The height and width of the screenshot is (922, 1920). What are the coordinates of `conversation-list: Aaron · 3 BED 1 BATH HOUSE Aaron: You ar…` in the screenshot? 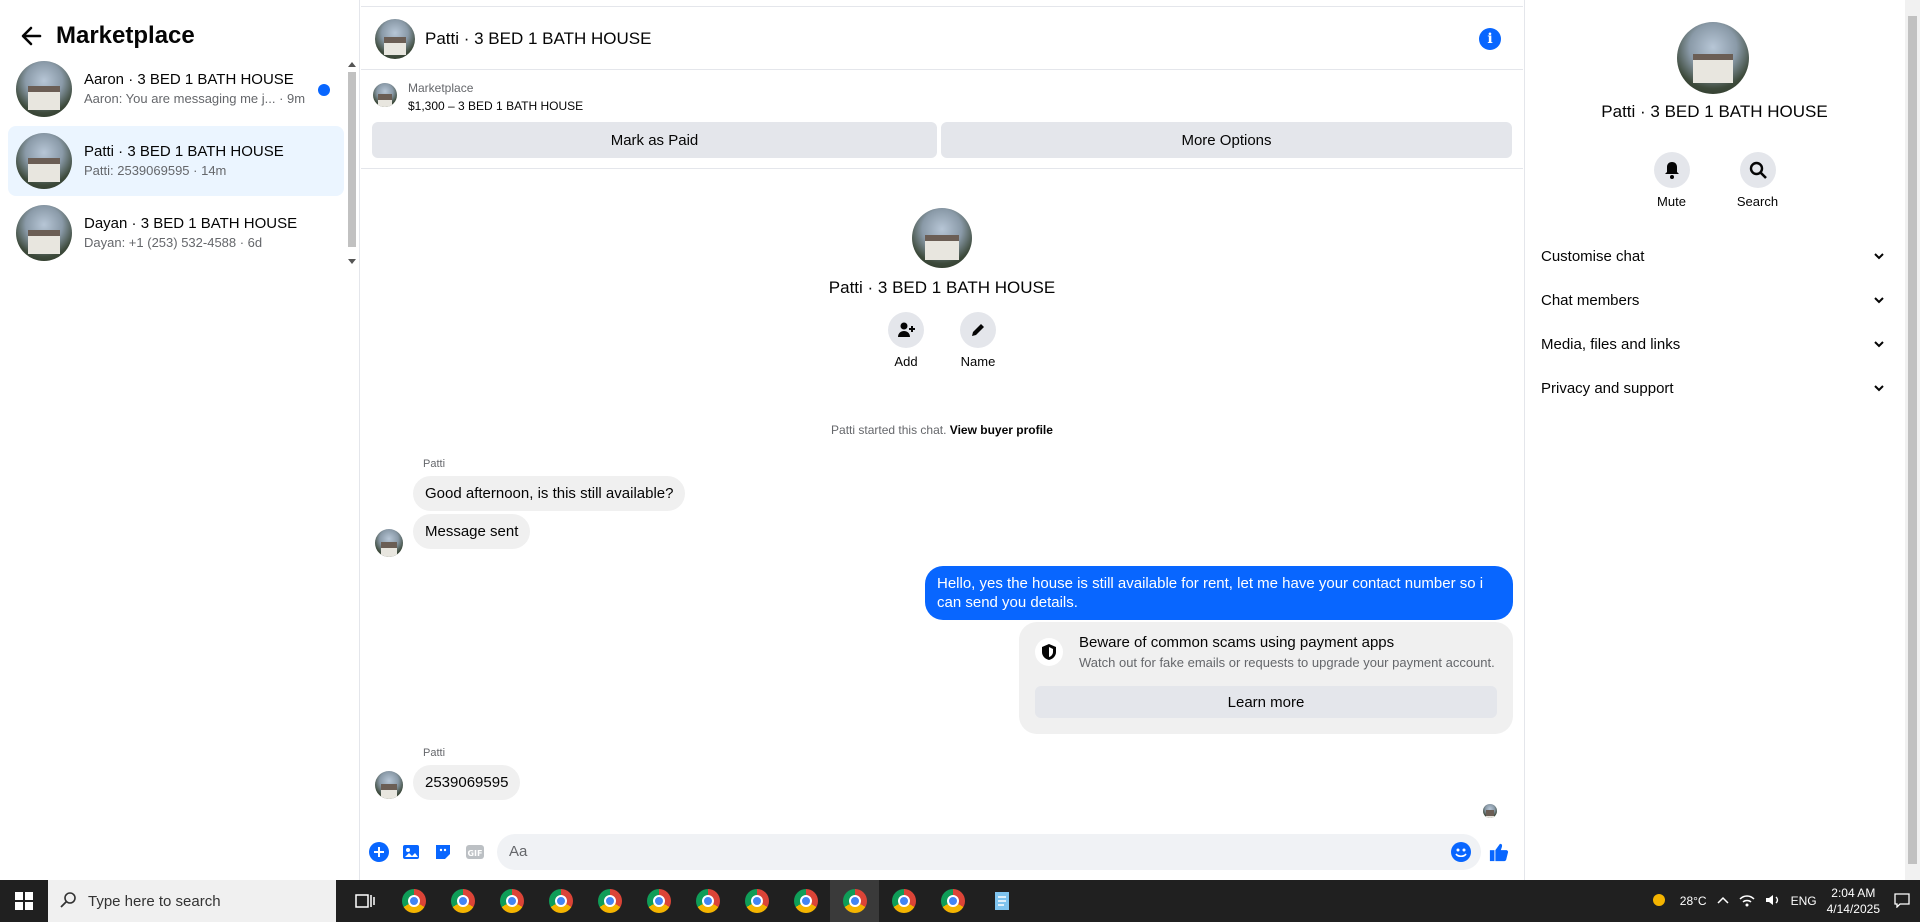 It's located at (176, 162).